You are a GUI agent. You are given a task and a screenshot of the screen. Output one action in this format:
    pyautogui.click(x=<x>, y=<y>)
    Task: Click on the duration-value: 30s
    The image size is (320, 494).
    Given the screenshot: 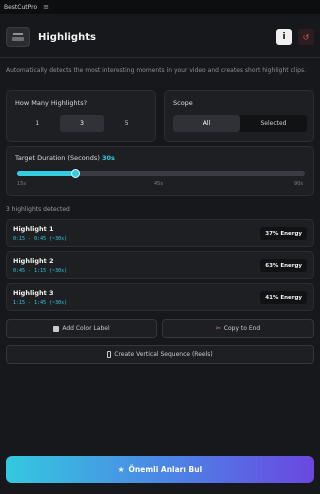 What is the action you would take?
    pyautogui.click(x=108, y=158)
    